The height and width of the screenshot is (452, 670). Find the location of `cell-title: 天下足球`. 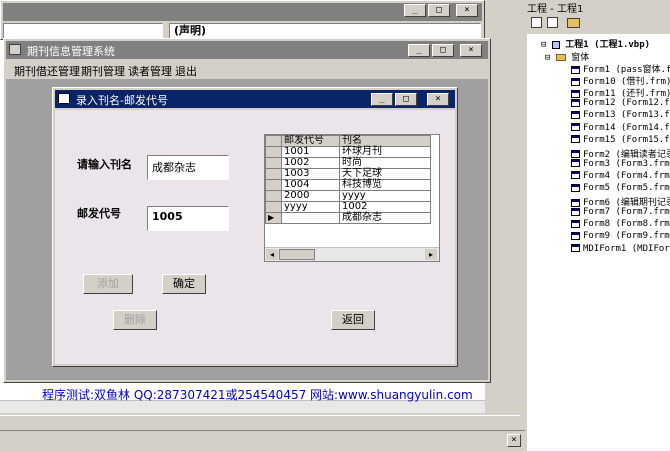

cell-title: 天下足球 is located at coordinates (385, 174).